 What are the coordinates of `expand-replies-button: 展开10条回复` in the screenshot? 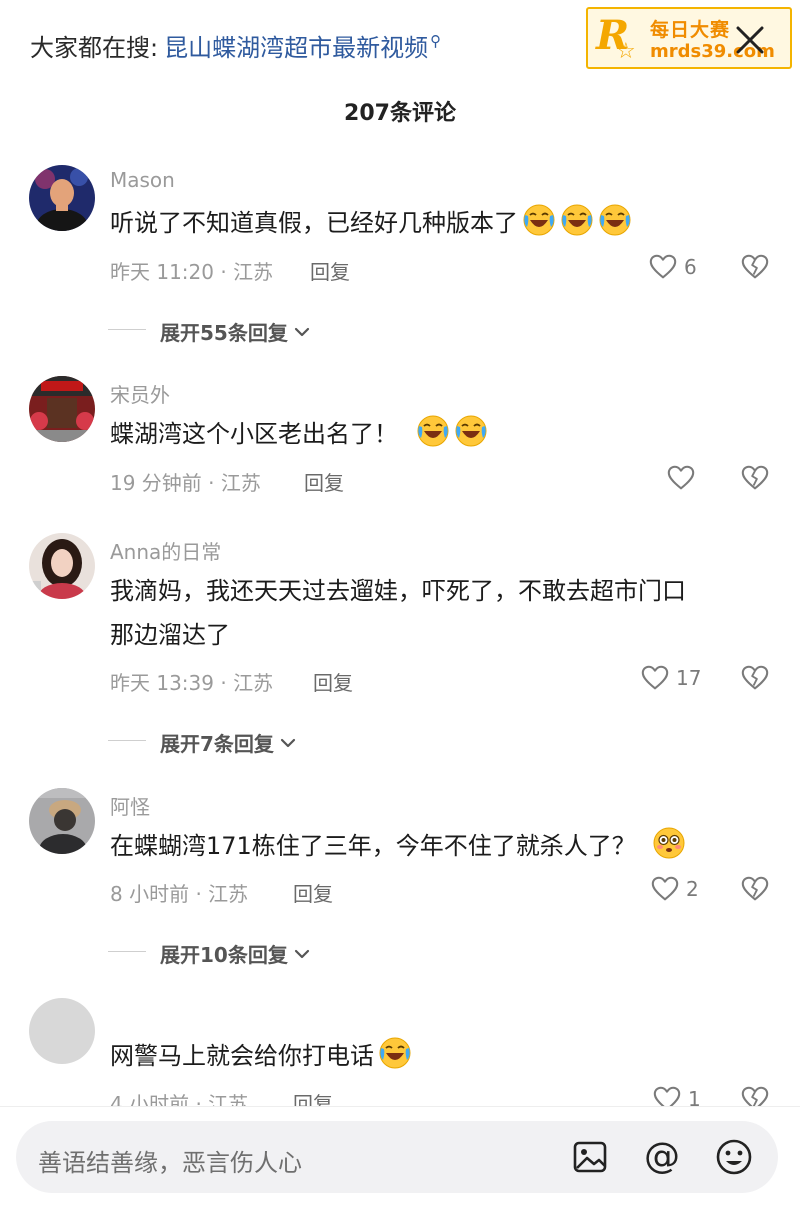 It's located at (210, 953).